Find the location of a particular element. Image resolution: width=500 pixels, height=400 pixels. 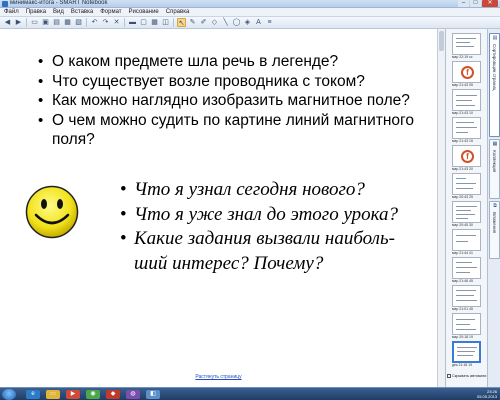

auto-hide-option: Скрывать автомати is located at coordinates (467, 376).